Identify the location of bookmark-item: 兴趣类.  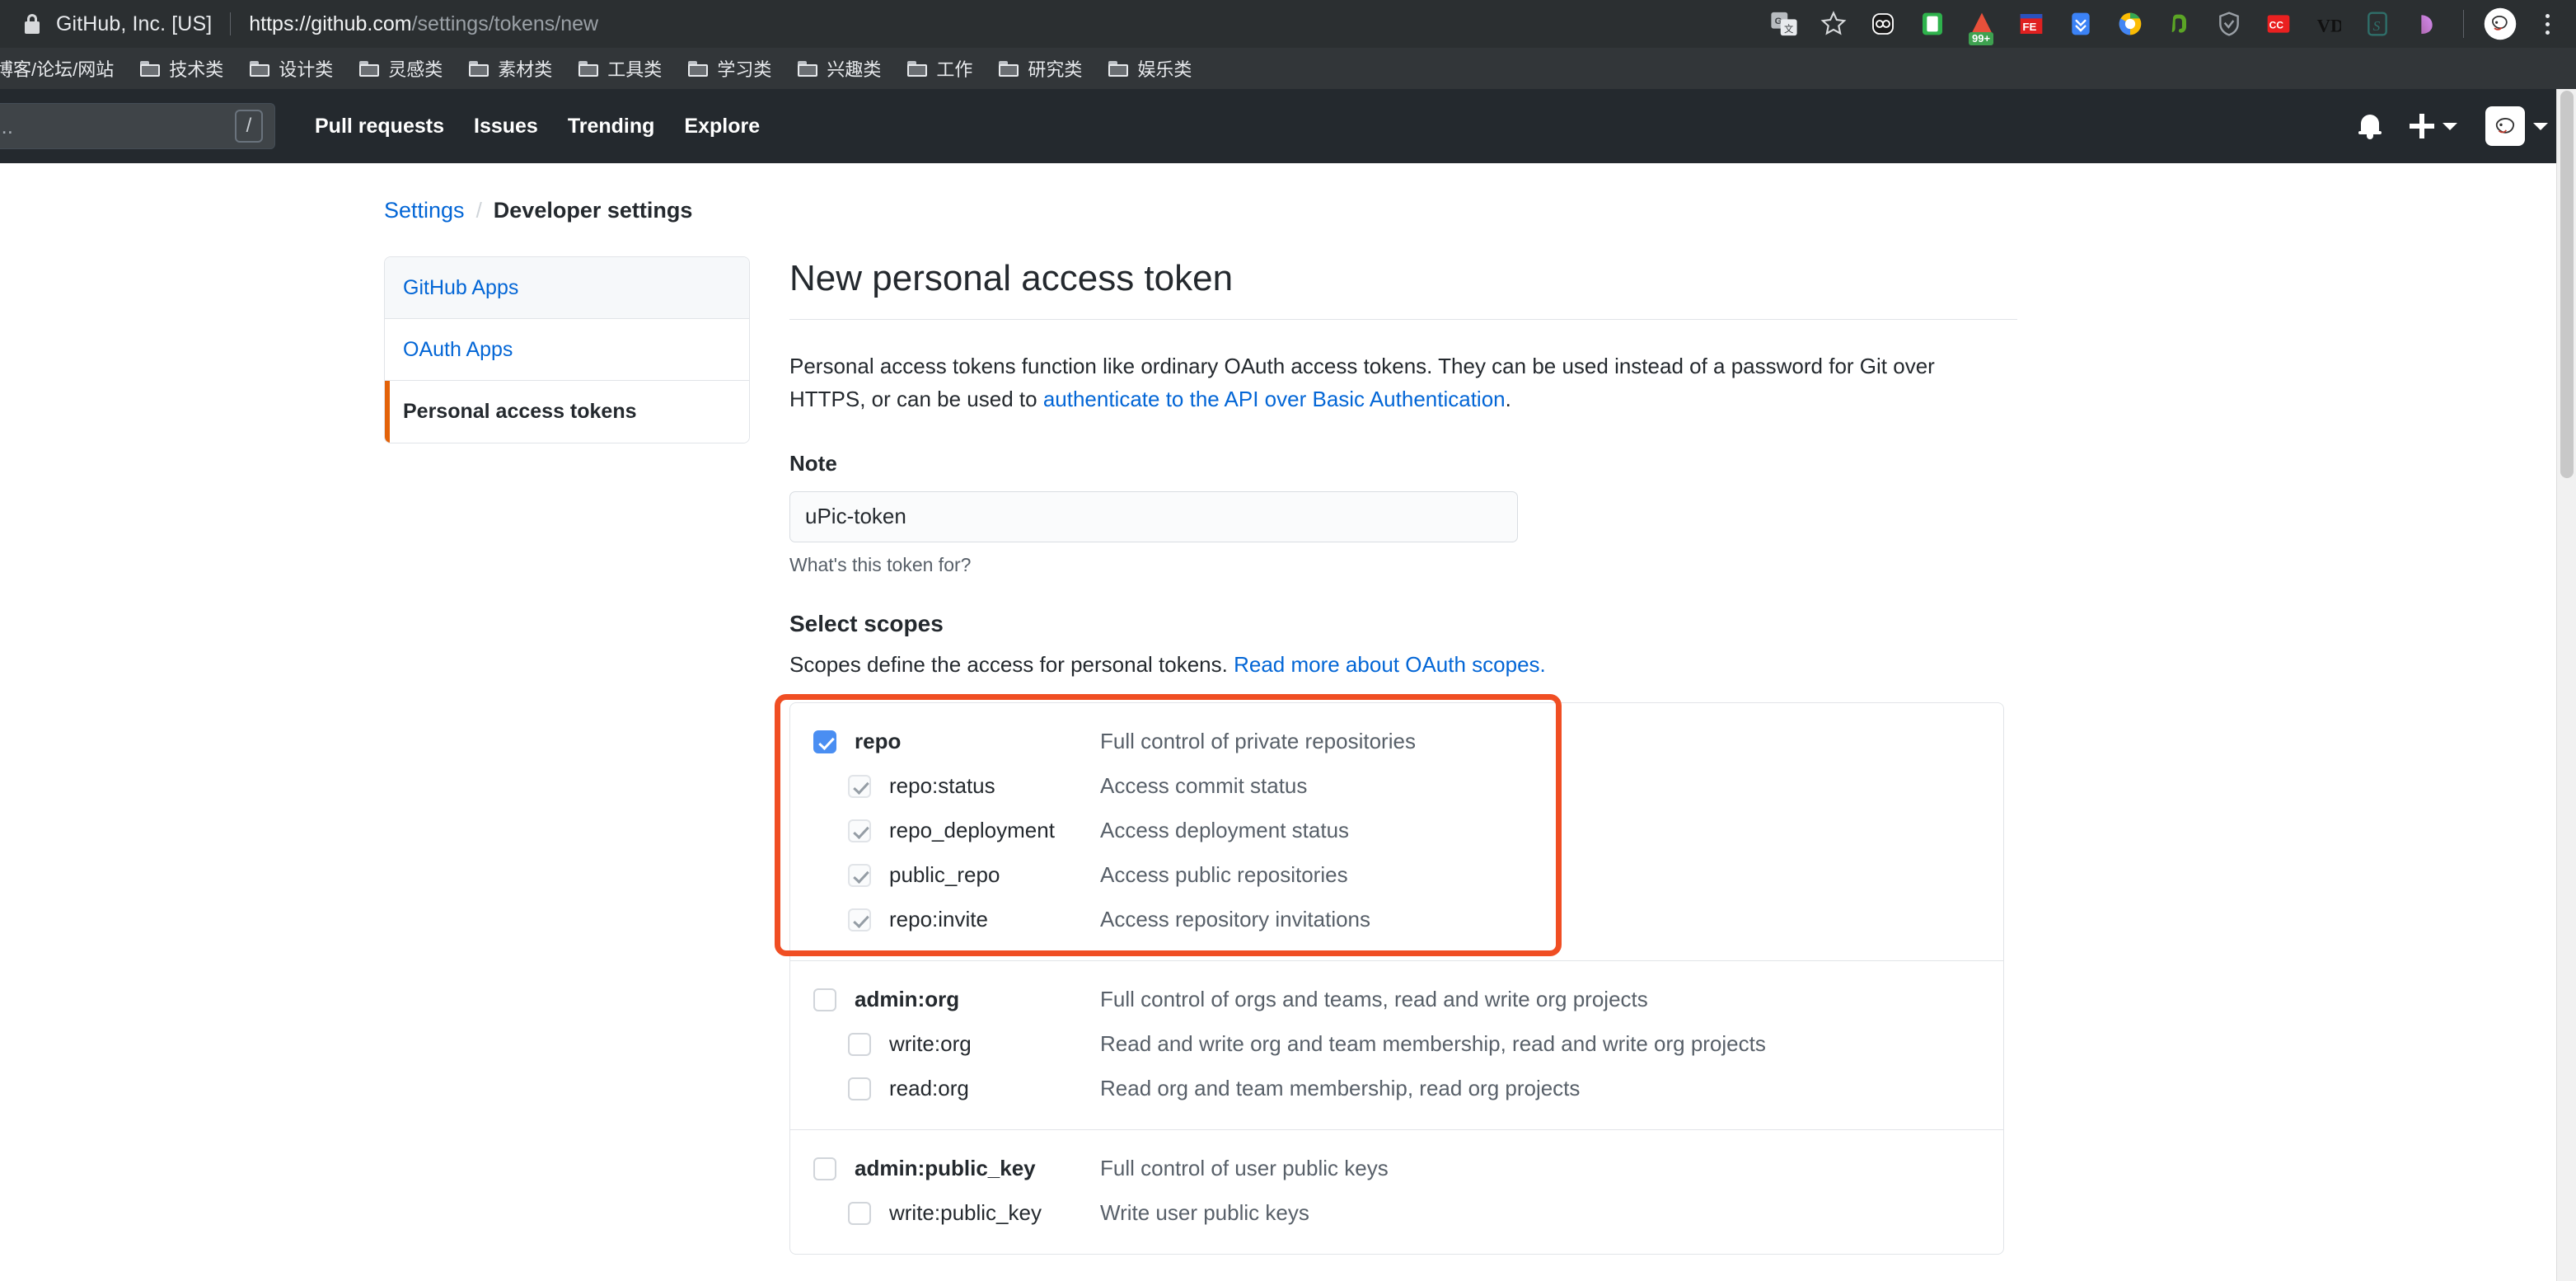
(839, 68).